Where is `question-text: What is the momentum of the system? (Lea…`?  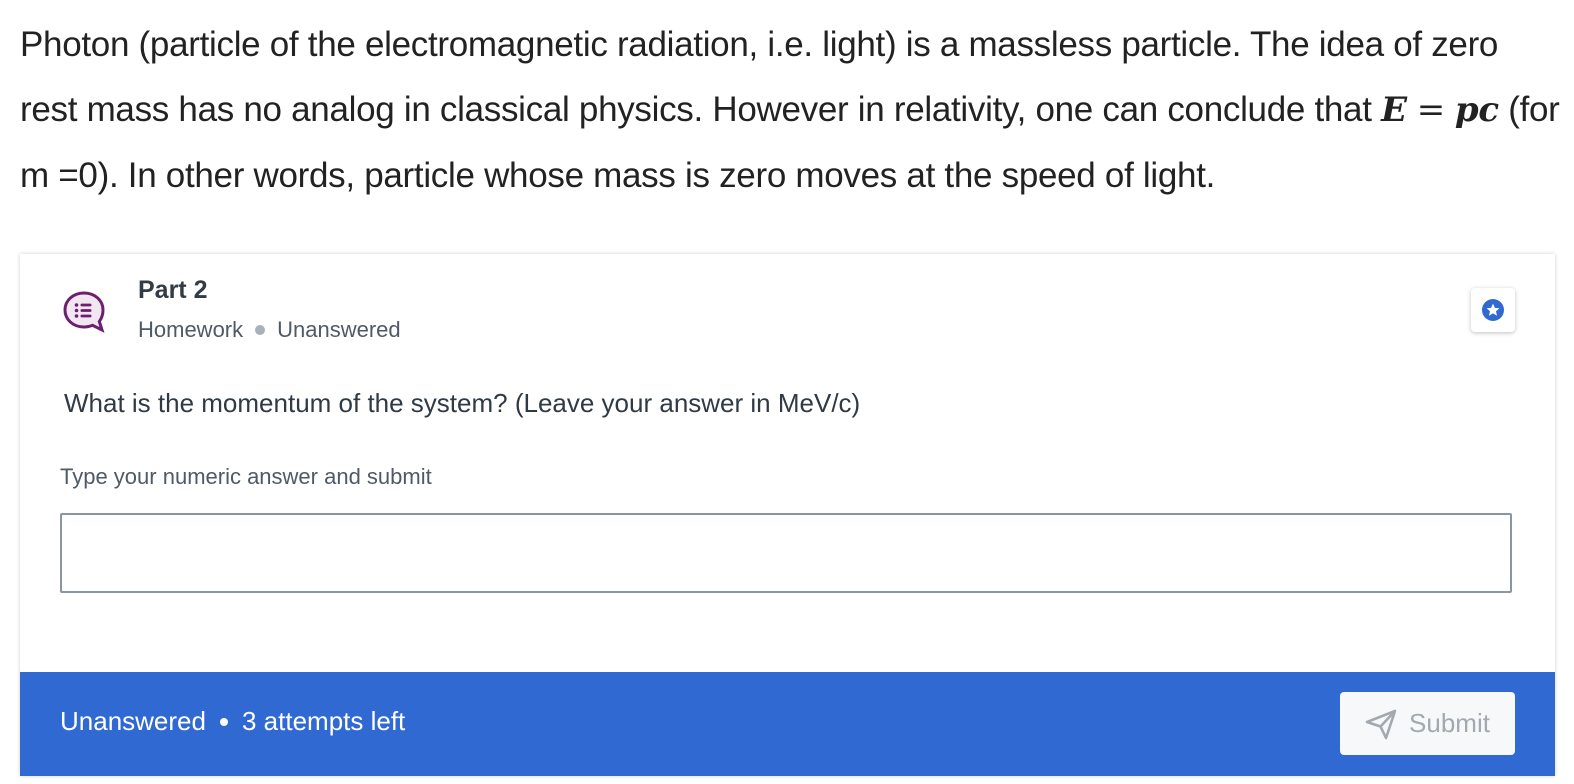 question-text: What is the momentum of the system? (Lea… is located at coordinates (462, 403).